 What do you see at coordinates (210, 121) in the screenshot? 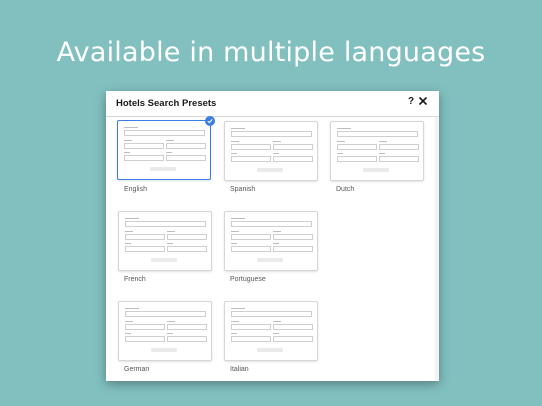
I see `checkmark-icon` at bounding box center [210, 121].